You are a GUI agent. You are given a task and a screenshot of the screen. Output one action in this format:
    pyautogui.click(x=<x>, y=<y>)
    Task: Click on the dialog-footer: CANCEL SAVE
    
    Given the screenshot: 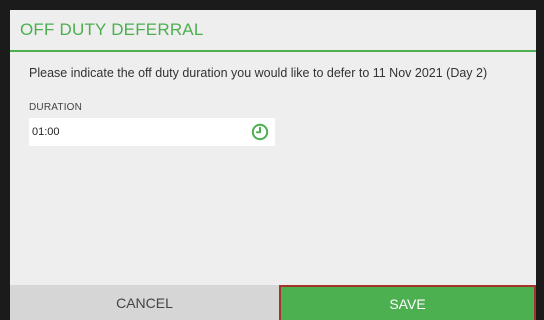 What is the action you would take?
    pyautogui.click(x=273, y=302)
    